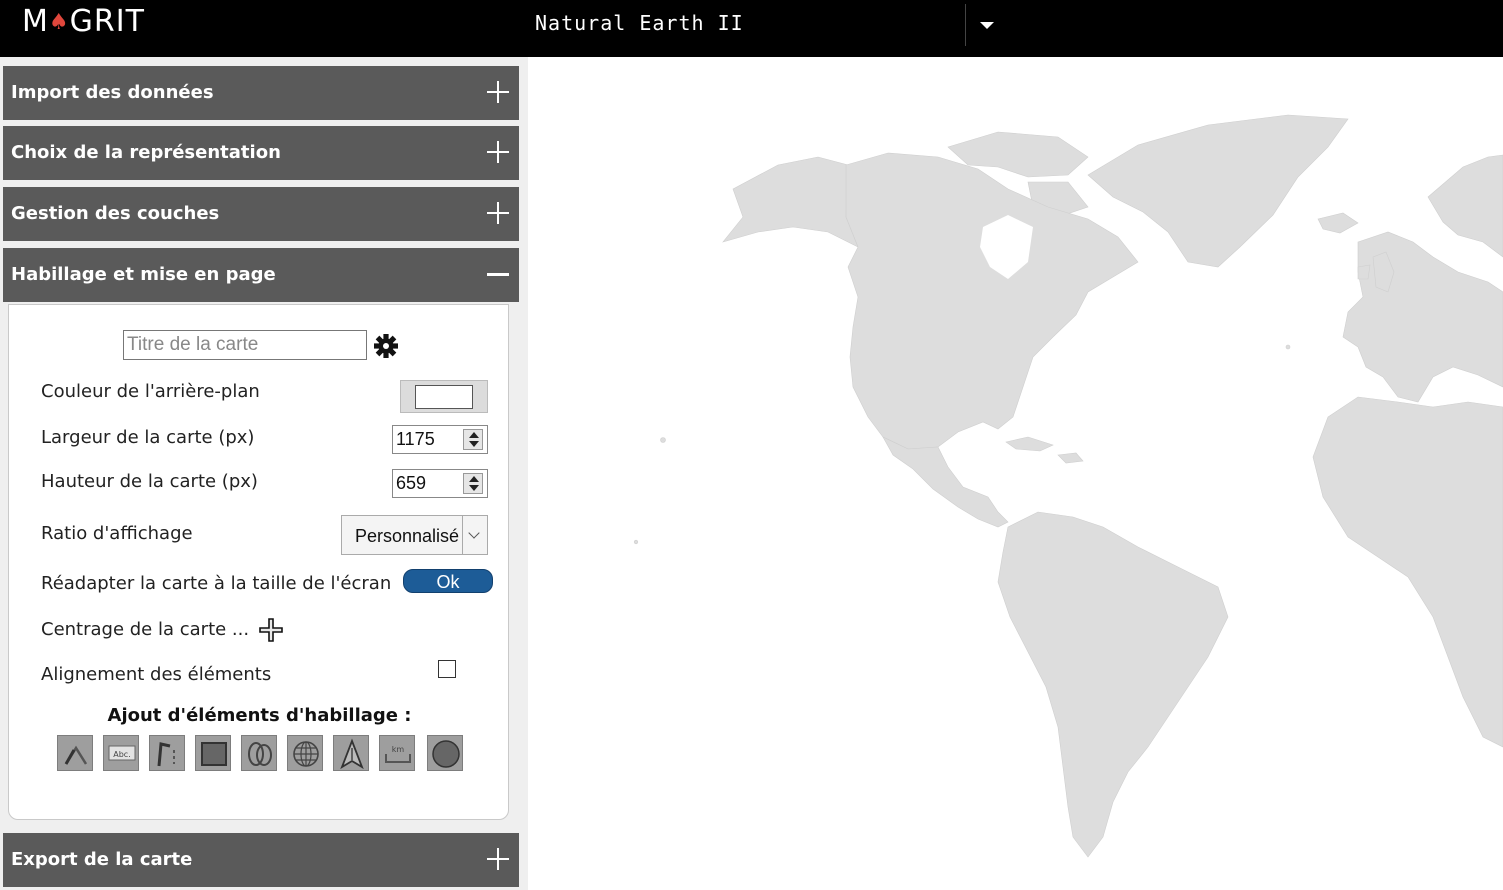 This screenshot has width=1503, height=890. Describe the element at coordinates (411, 483) in the screenshot. I see `map-height-value: 659` at that location.